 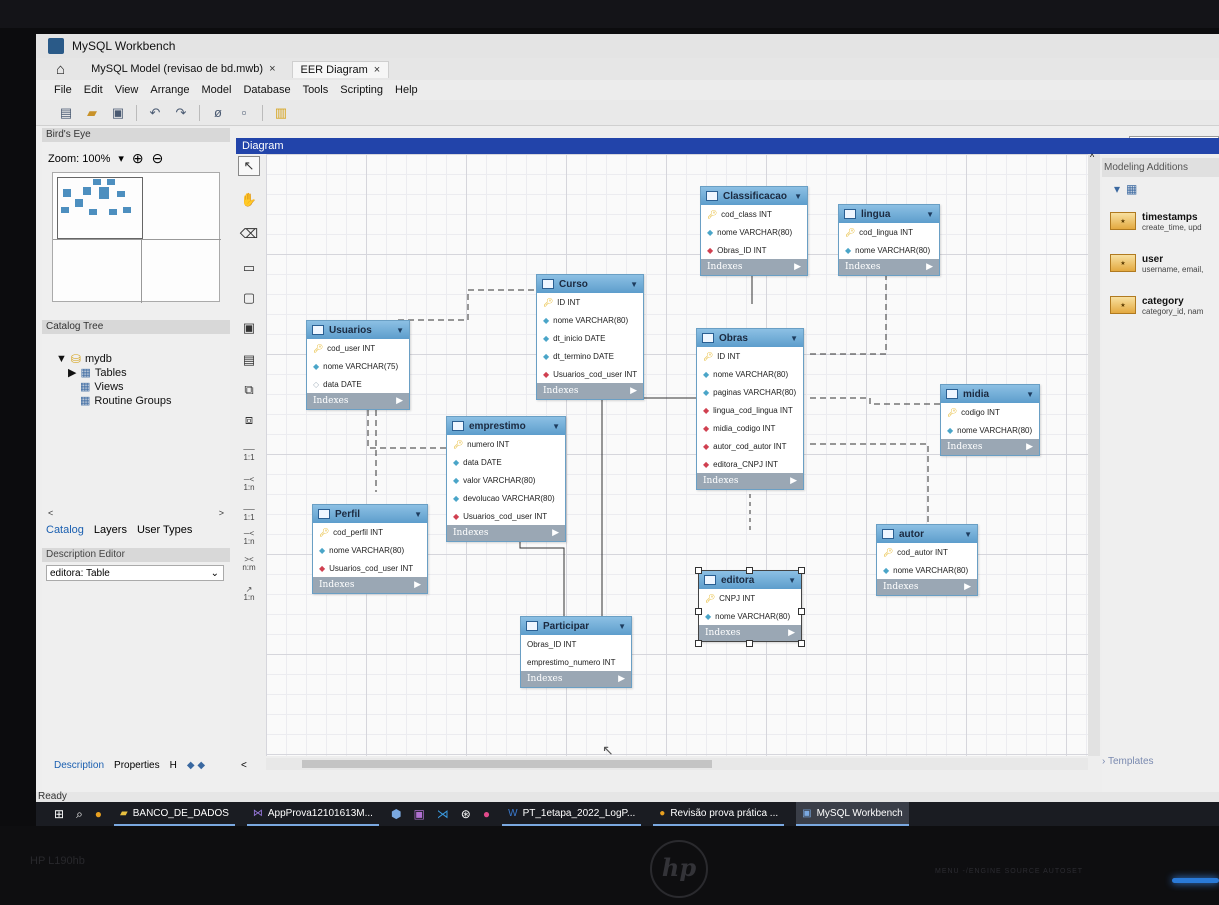 What do you see at coordinates (158, 158) in the screenshot?
I see `zoom-out-icon: ⊖` at bounding box center [158, 158].